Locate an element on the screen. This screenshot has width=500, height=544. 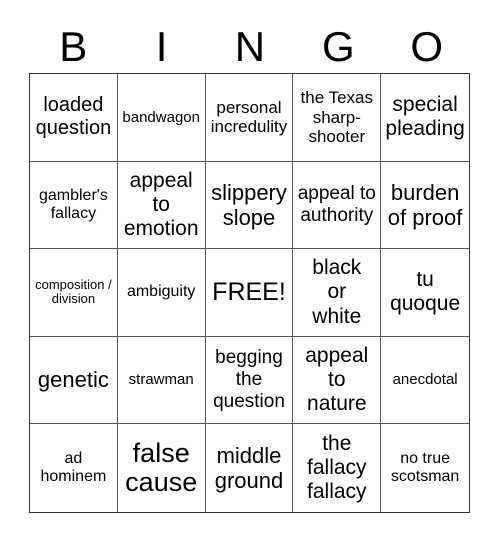
bingo-cell: anecdotal is located at coordinates (425, 381).